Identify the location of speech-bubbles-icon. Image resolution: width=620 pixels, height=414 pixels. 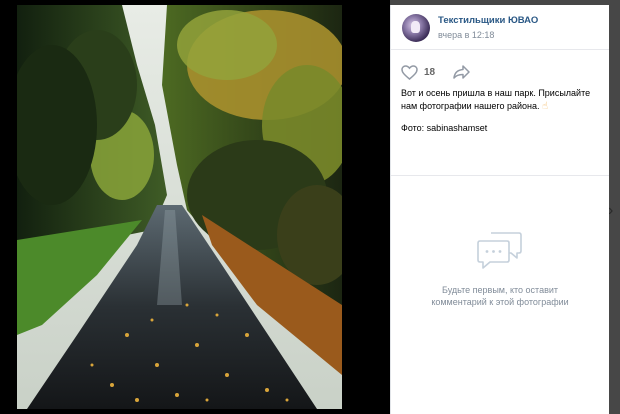
(499, 250).